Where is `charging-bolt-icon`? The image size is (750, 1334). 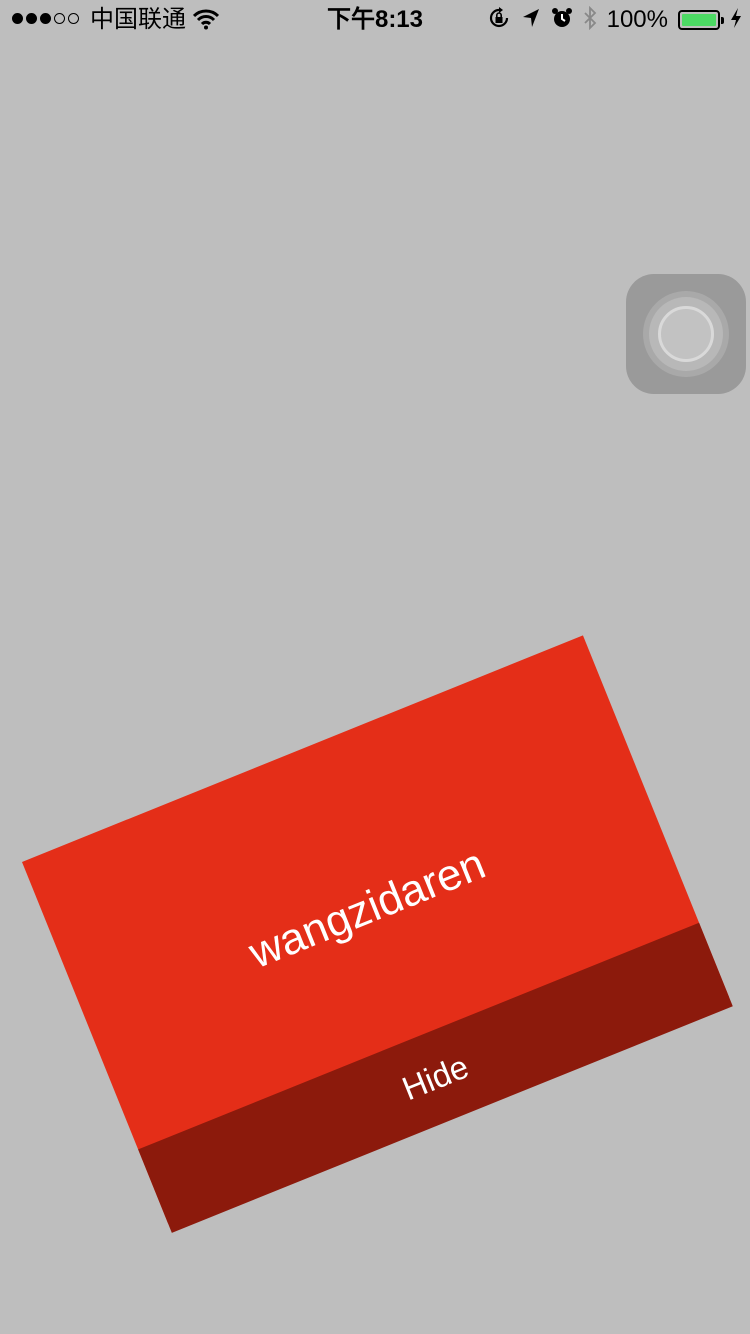 charging-bolt-icon is located at coordinates (736, 20).